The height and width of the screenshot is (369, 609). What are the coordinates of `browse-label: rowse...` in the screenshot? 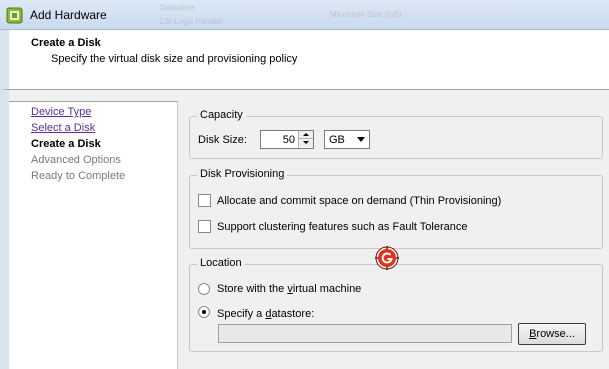 It's located at (555, 334).